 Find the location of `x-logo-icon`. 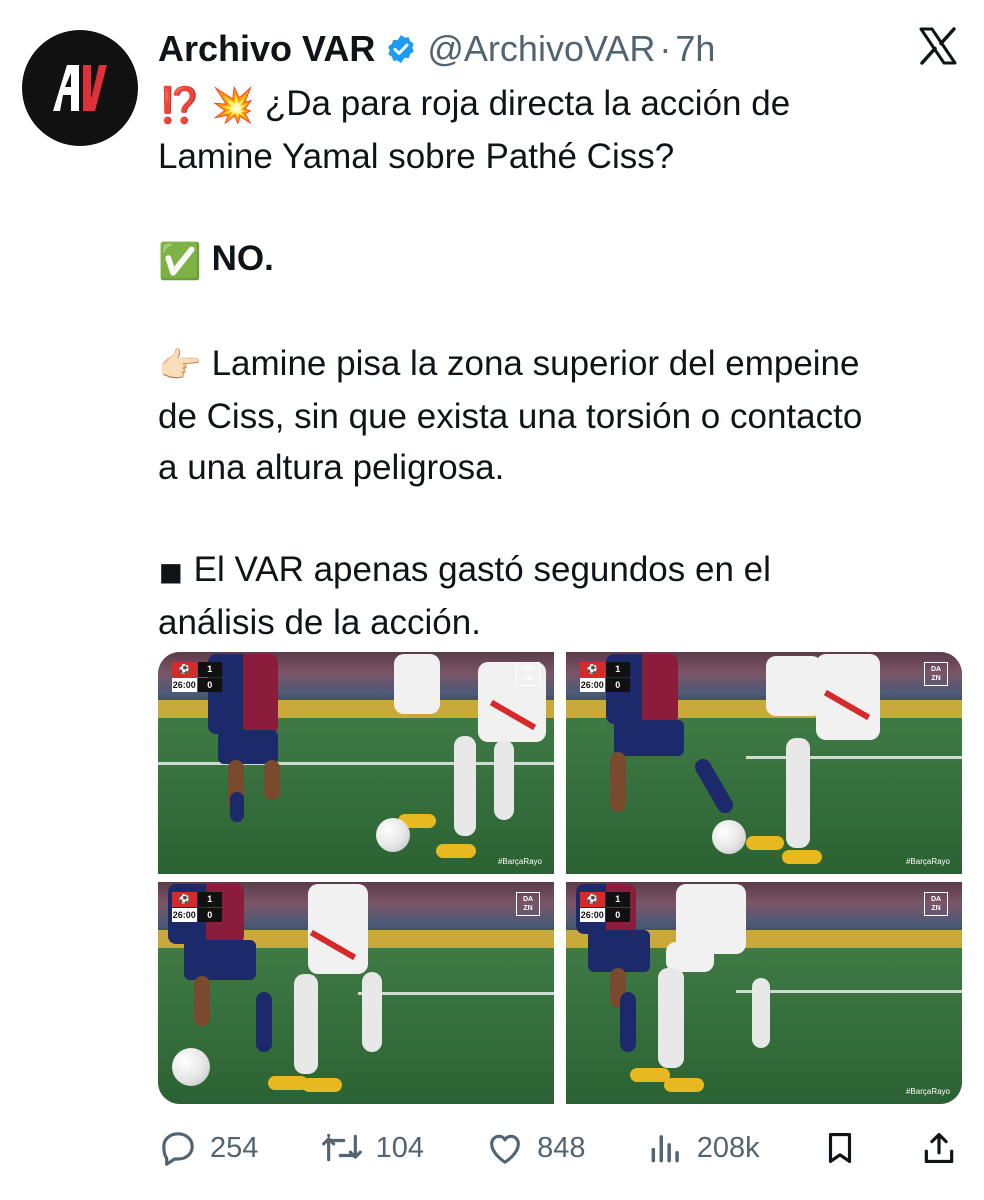

x-logo-icon is located at coordinates (938, 46).